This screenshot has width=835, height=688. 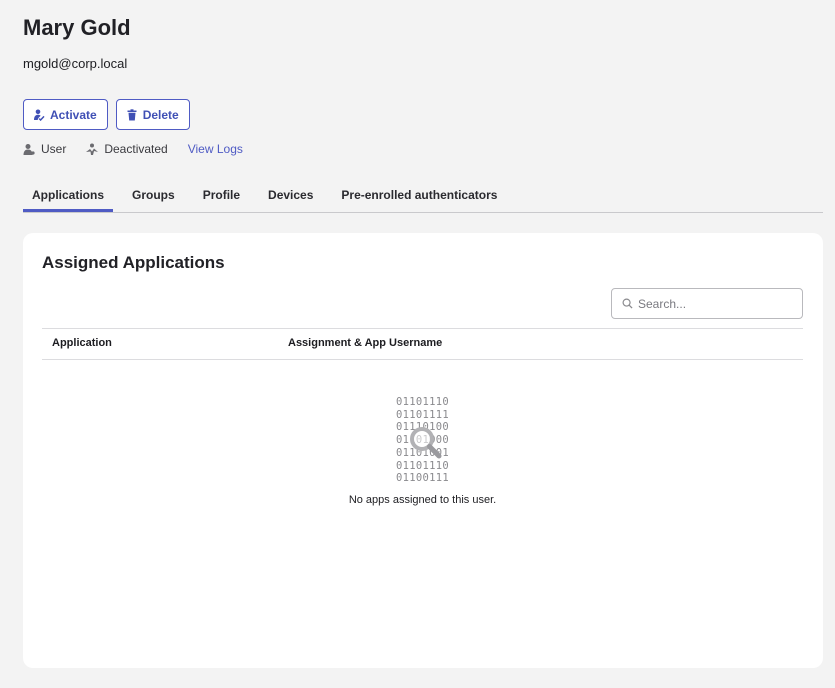 I want to click on view-logs-link: View Logs, so click(x=215, y=149).